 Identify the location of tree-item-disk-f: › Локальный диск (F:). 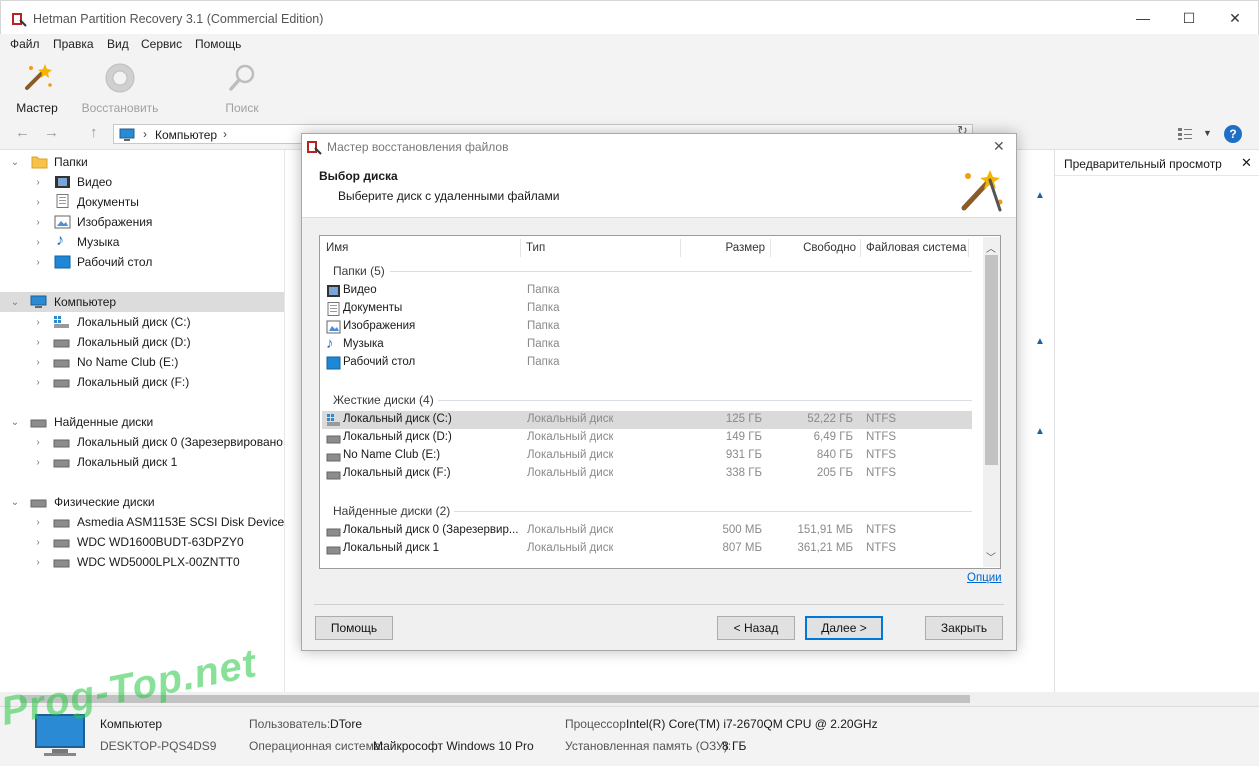
(142, 382).